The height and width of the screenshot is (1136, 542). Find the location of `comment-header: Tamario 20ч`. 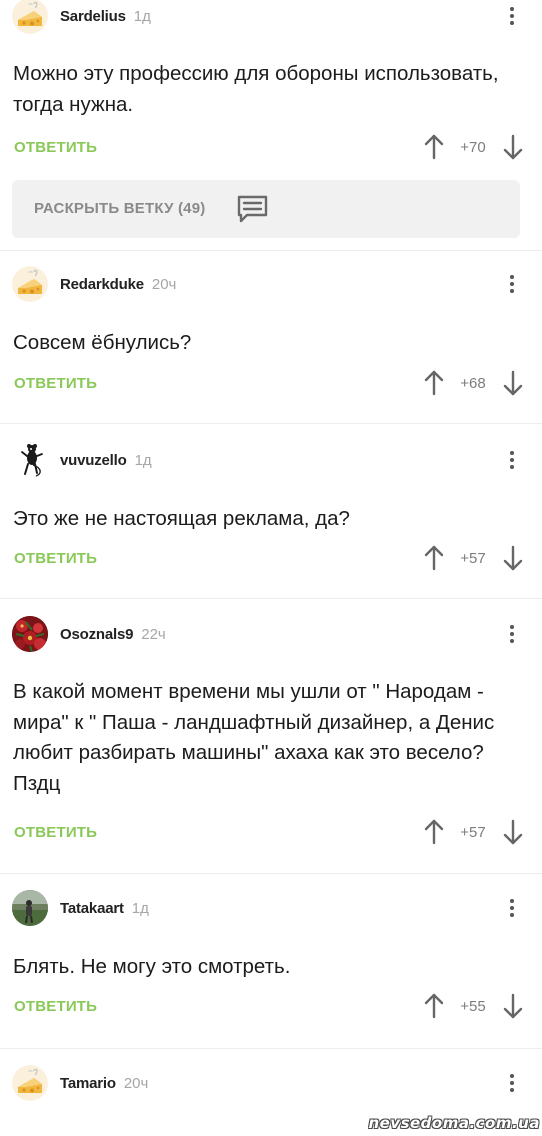

comment-header: Tamario 20ч is located at coordinates (80, 1083).